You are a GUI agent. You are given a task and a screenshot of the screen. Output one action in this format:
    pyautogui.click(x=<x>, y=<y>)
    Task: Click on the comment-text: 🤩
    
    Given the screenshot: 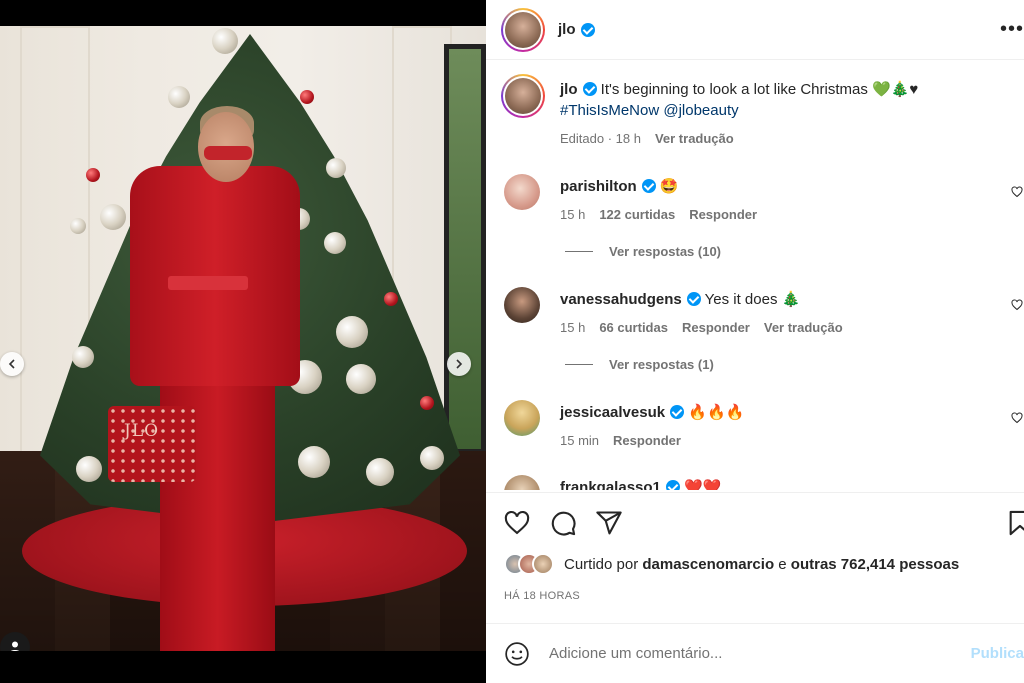 What is the action you would take?
    pyautogui.click(x=669, y=186)
    